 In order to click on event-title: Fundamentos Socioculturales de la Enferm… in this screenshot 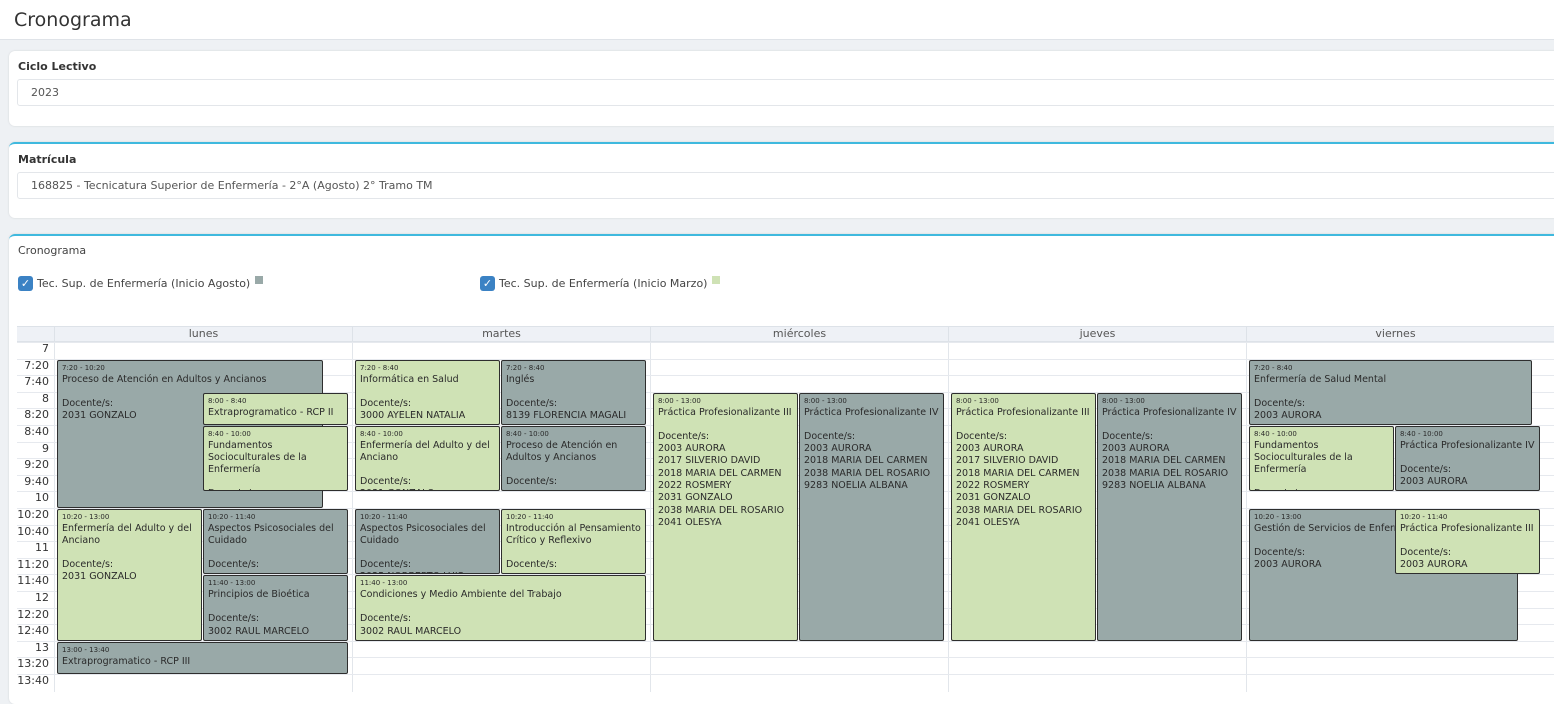, I will do `click(1303, 457)`.